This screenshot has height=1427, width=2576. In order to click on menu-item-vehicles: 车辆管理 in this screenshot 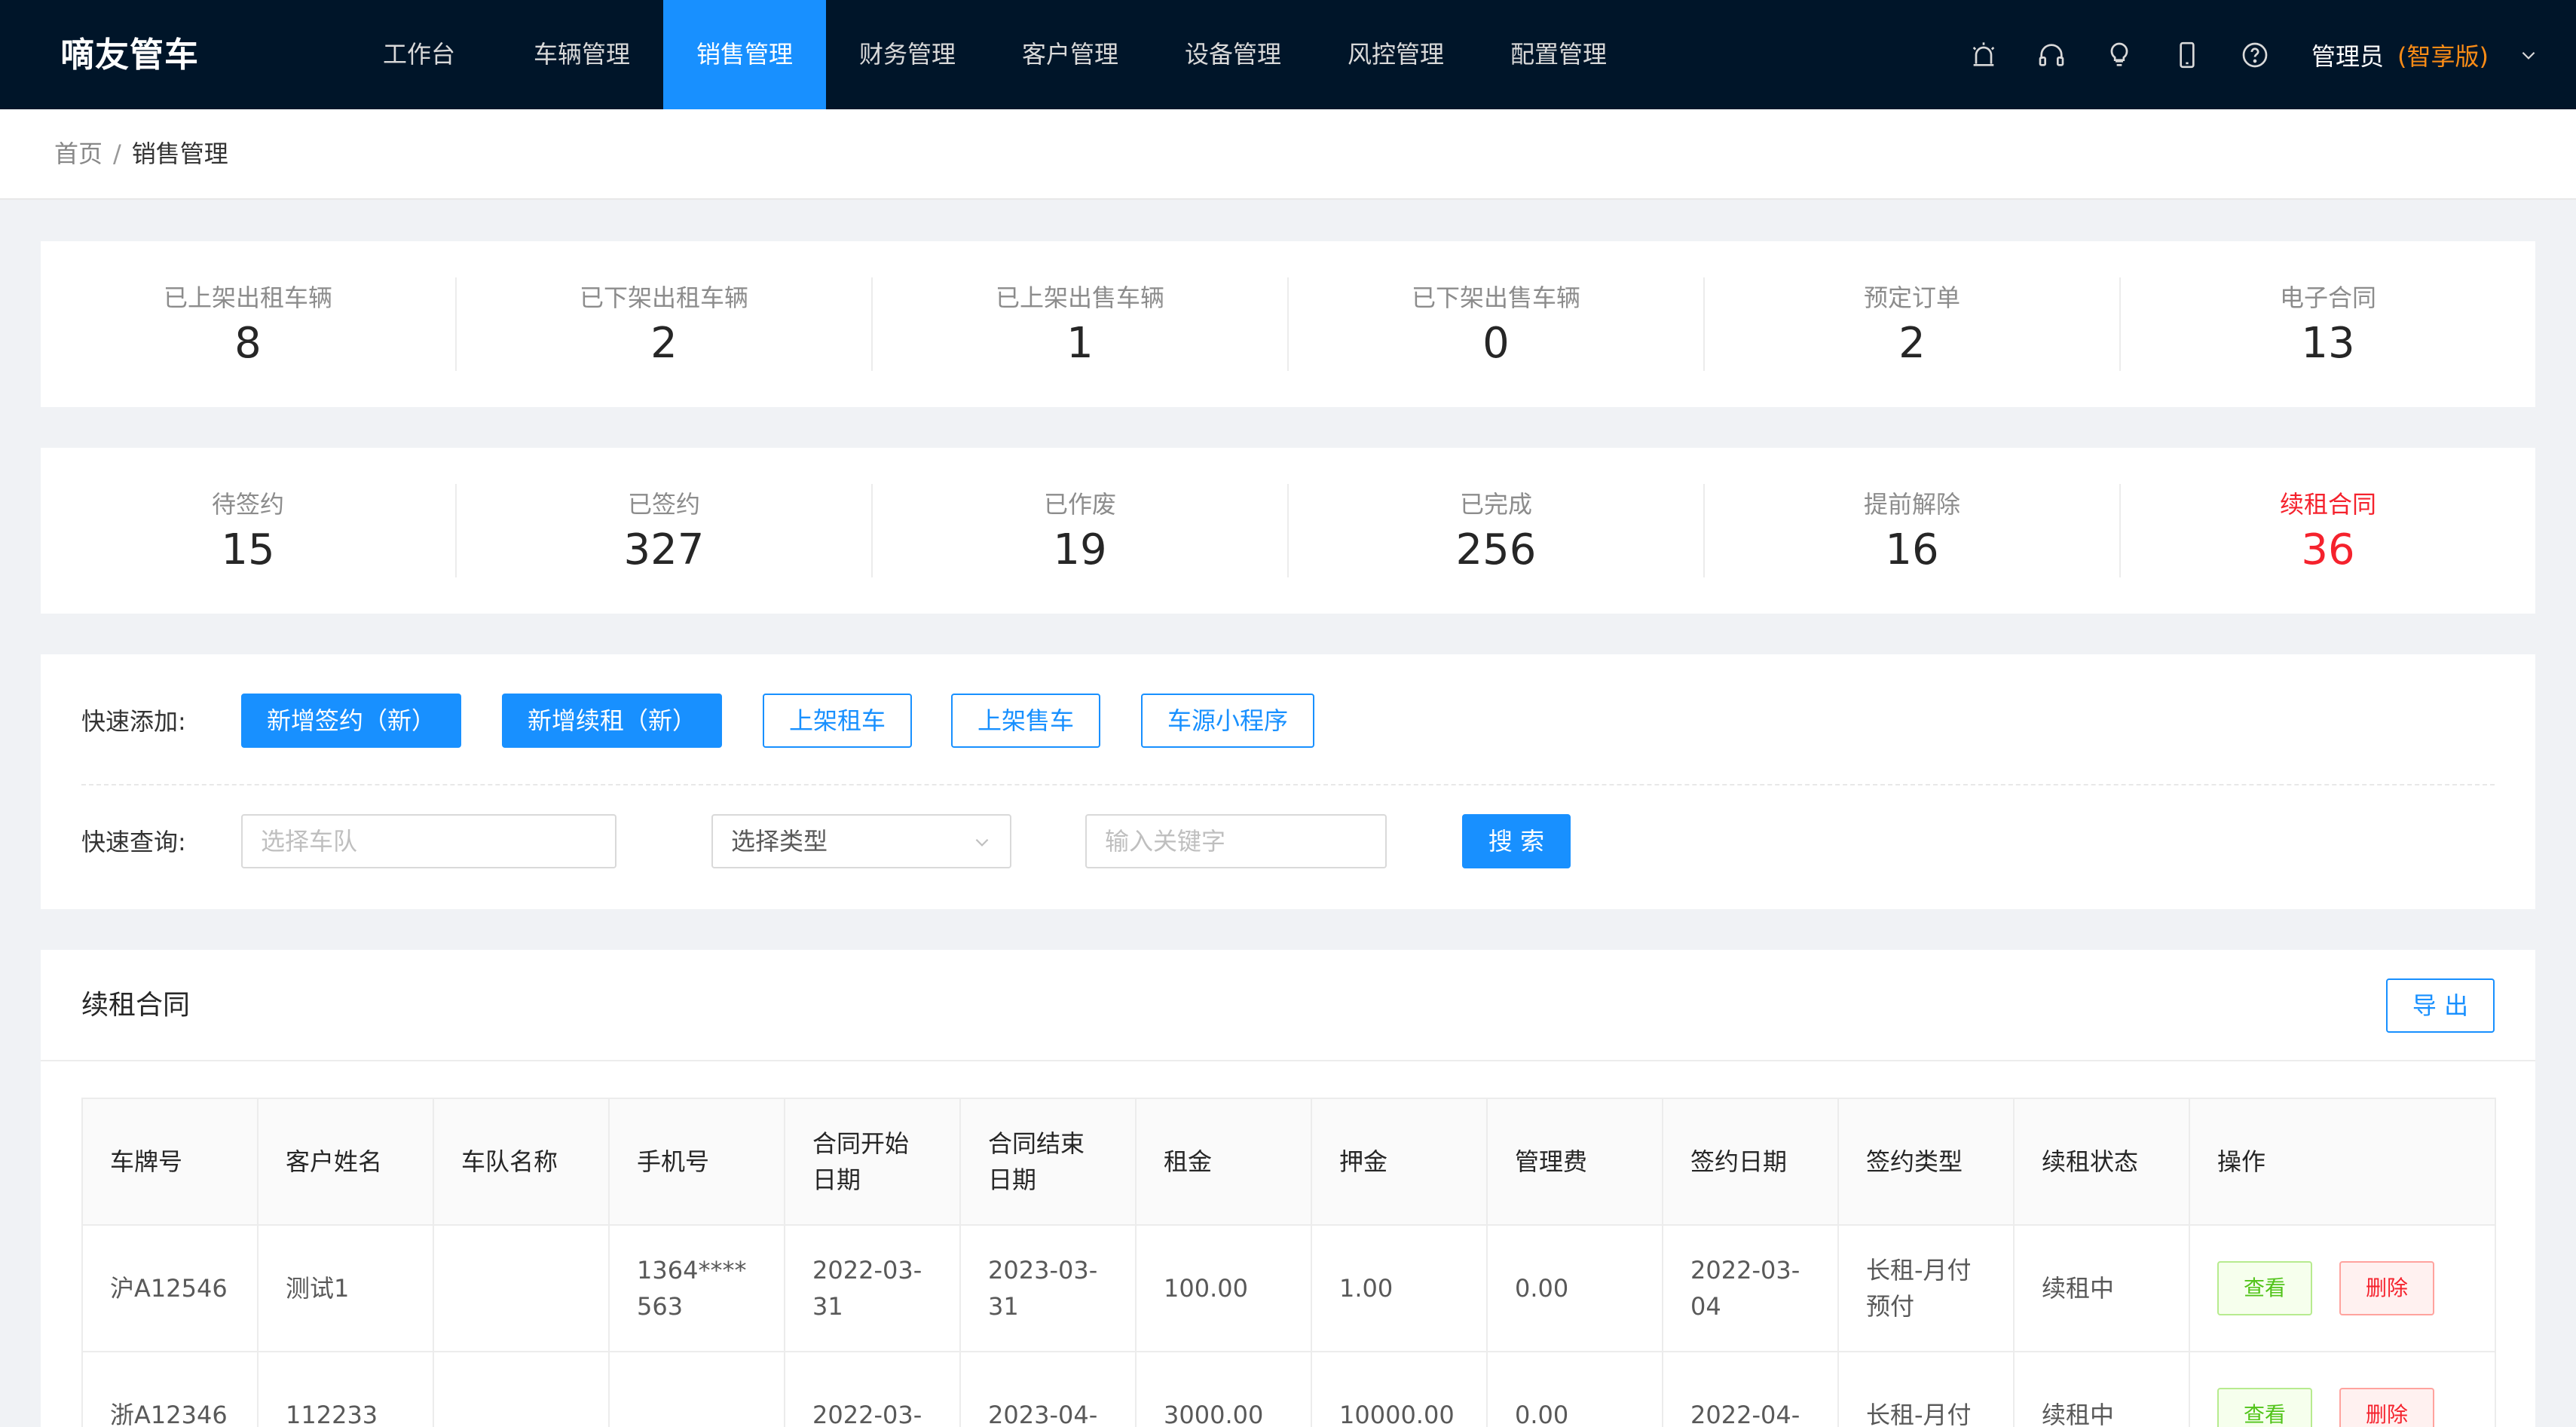, I will do `click(581, 54)`.